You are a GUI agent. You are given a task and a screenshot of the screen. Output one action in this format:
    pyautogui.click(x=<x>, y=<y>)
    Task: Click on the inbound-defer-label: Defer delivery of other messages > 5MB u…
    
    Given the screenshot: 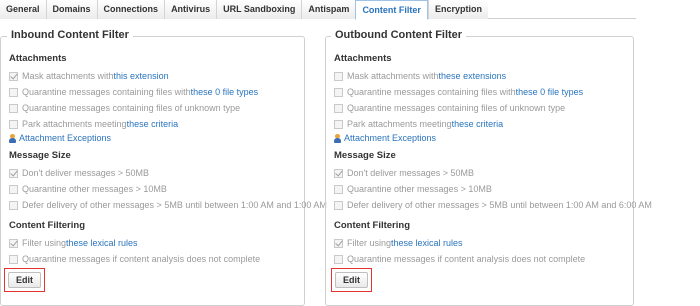 What is the action you would take?
    pyautogui.click(x=174, y=205)
    